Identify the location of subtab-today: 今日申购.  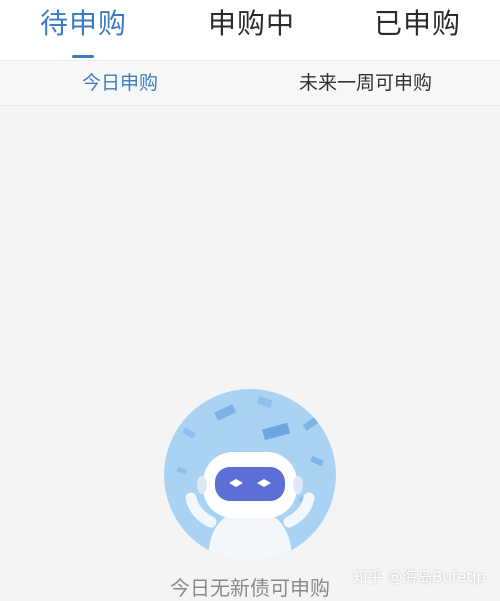
(120, 83).